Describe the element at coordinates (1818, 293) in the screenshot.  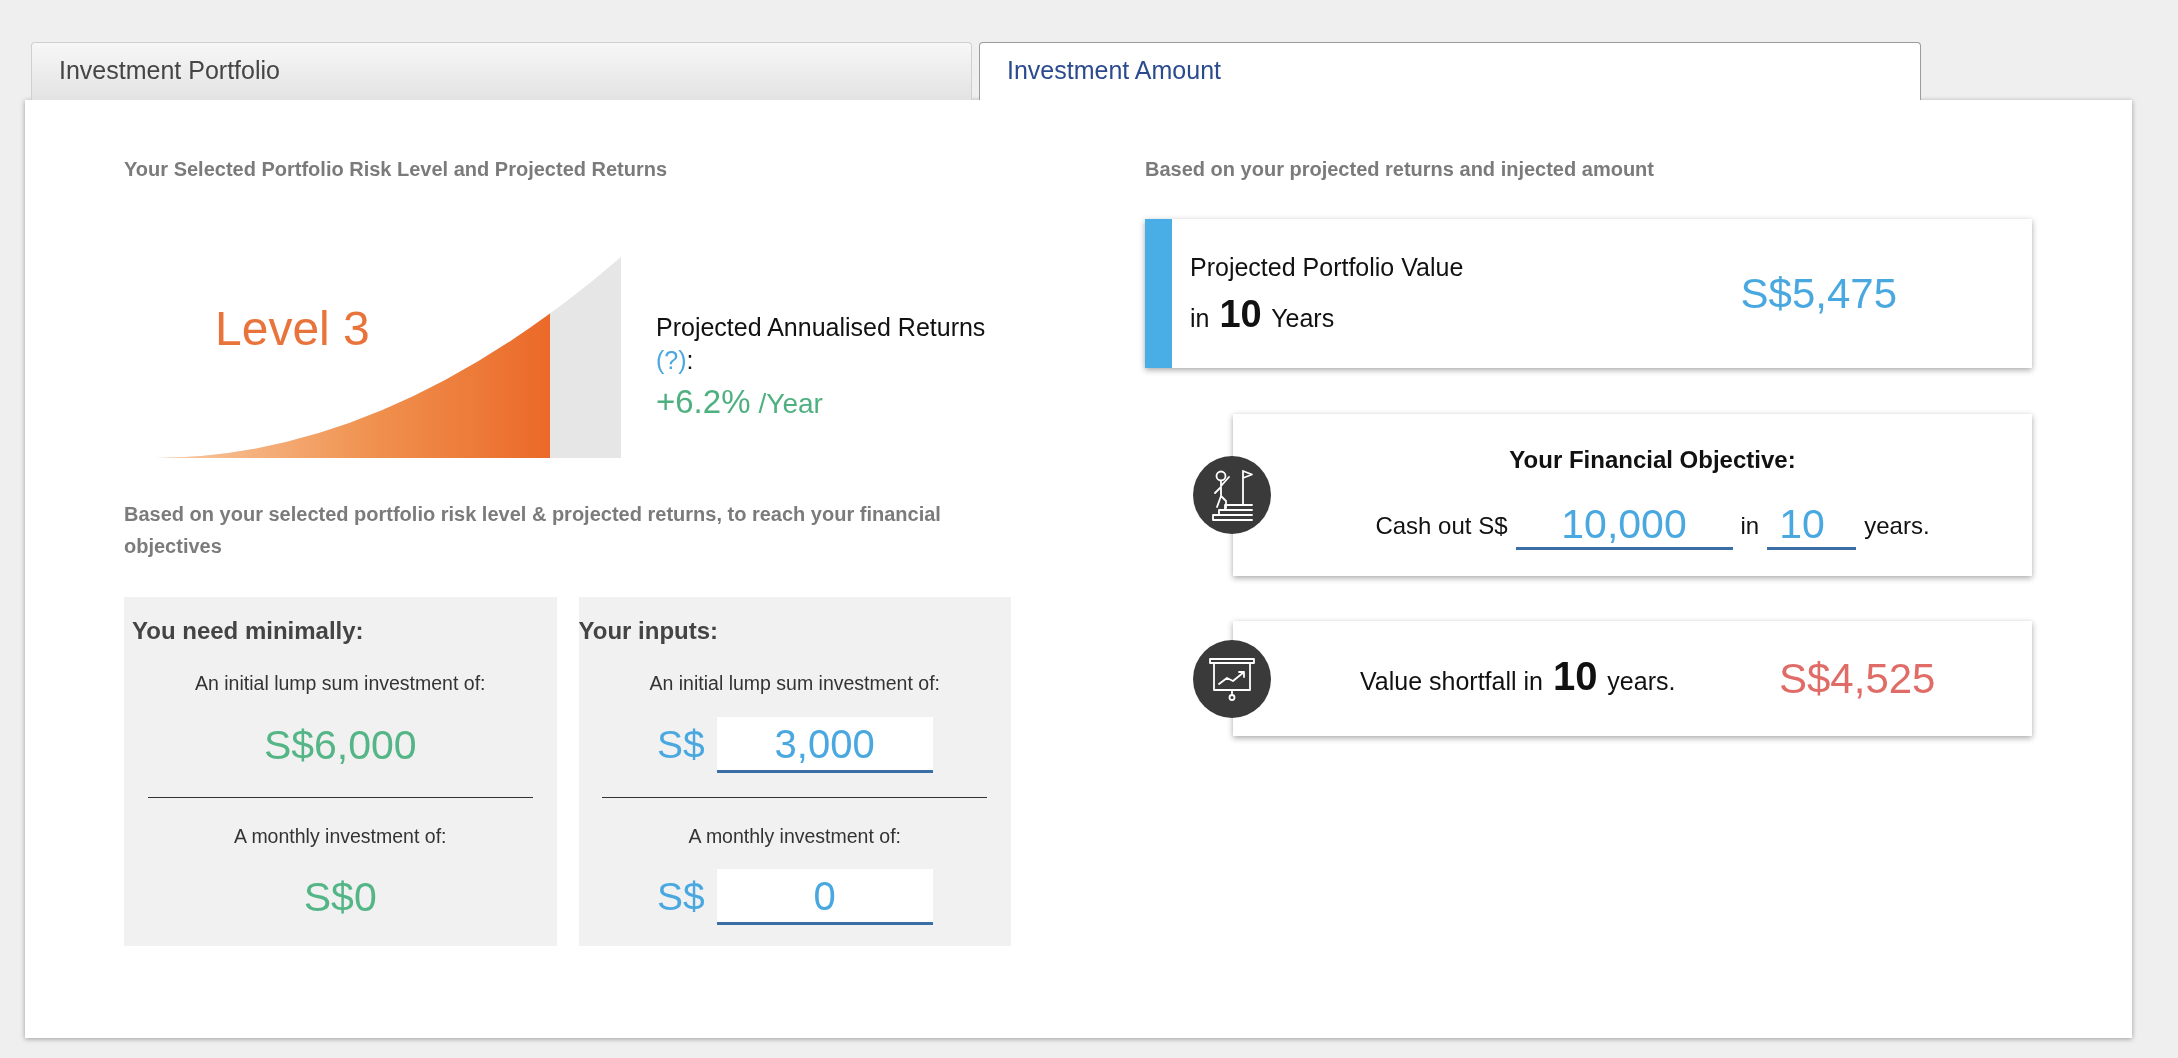
I see `projected-value: S$5,475` at that location.